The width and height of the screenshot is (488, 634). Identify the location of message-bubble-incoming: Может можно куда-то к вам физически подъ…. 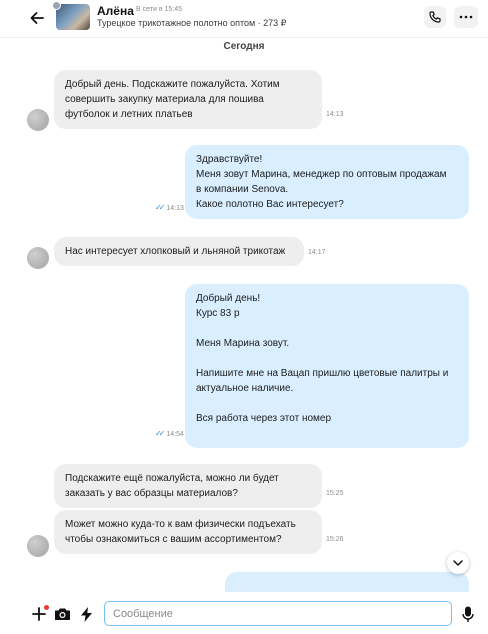
(188, 532).